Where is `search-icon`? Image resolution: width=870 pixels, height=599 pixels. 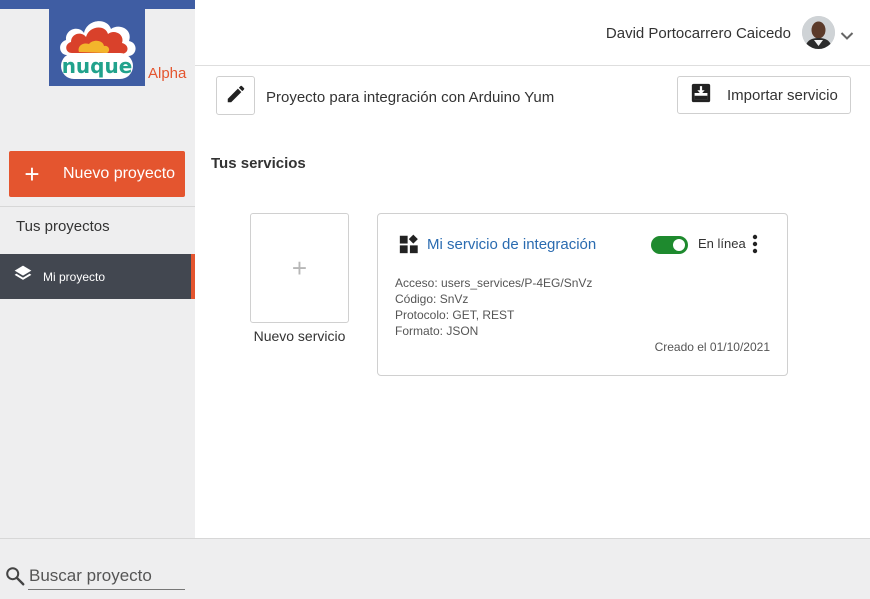 search-icon is located at coordinates (15, 578).